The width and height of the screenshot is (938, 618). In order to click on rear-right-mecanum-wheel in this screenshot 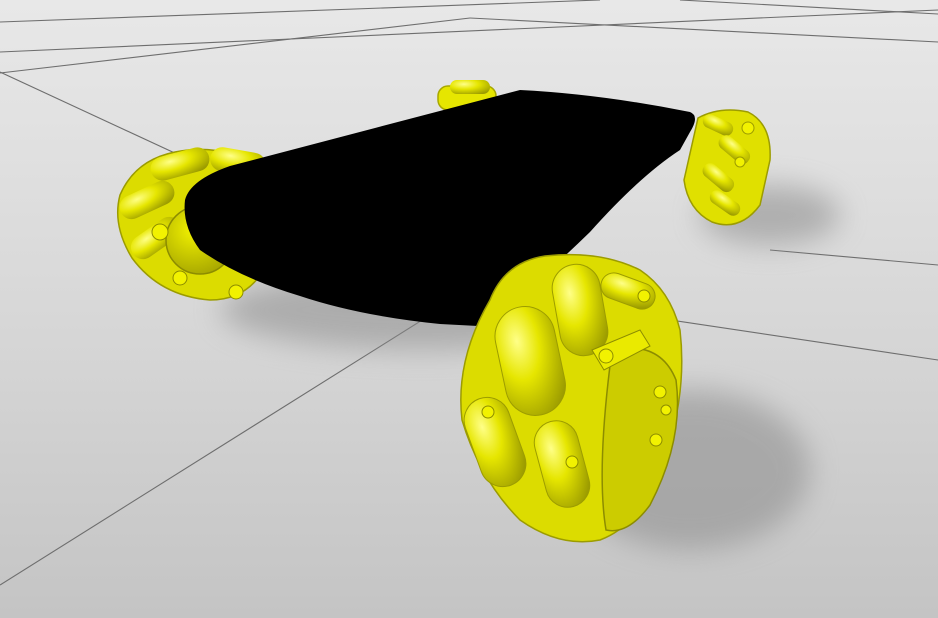, I will do `click(727, 167)`.